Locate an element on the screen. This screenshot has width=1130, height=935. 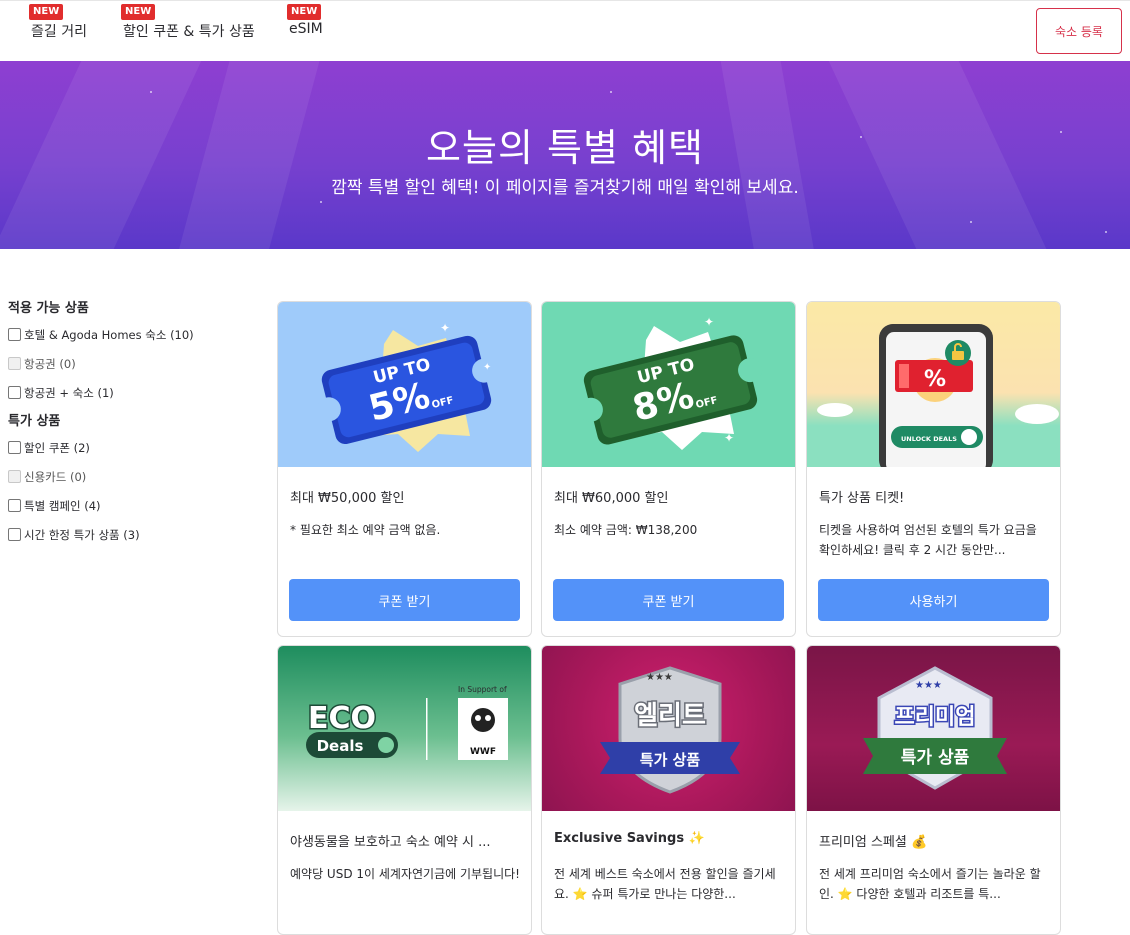
filter-option-label: 호텔 & Agoda Homes 숙소 (10) is located at coordinates (109, 334).